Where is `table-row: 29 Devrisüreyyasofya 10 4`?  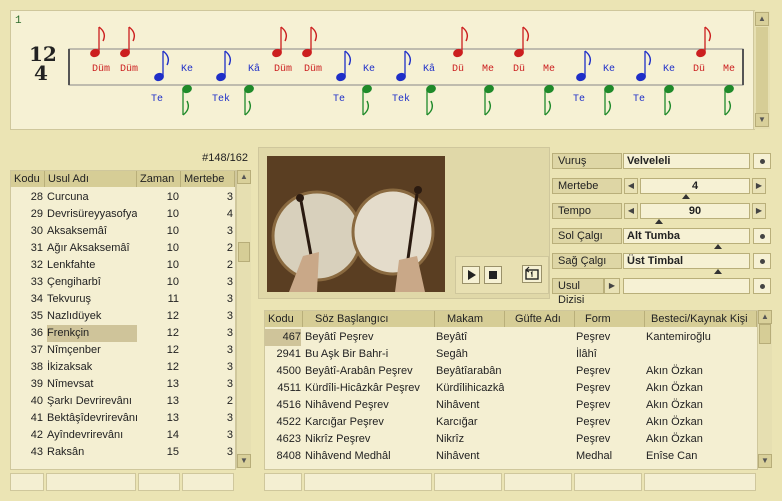
table-row: 29 Devrisüreyyasofya 10 4 is located at coordinates (123, 214).